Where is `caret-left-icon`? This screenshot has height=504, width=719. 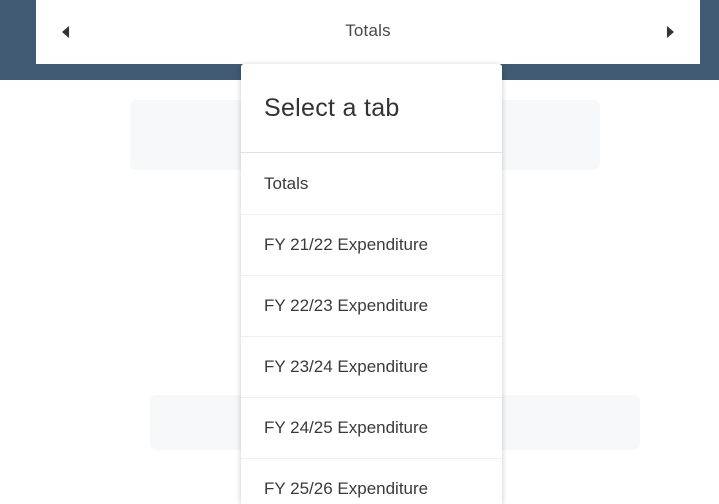 caret-left-icon is located at coordinates (65, 32).